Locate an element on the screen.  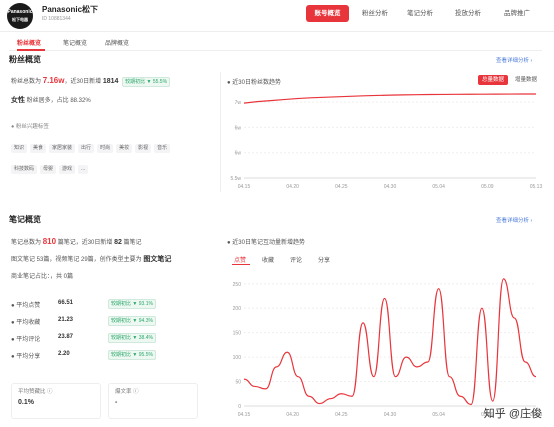
x-tick-label: 05.13 is located at coordinates (536, 187).